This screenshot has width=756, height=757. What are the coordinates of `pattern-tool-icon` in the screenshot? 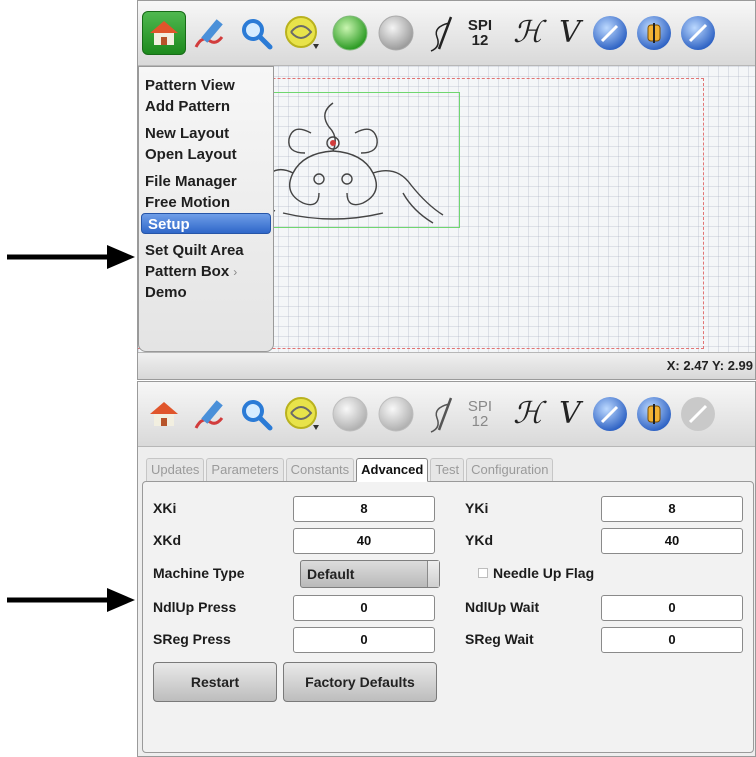 It's located at (302, 32).